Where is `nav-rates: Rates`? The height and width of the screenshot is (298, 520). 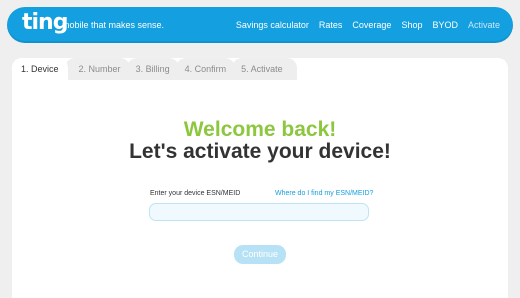
nav-rates: Rates is located at coordinates (331, 25).